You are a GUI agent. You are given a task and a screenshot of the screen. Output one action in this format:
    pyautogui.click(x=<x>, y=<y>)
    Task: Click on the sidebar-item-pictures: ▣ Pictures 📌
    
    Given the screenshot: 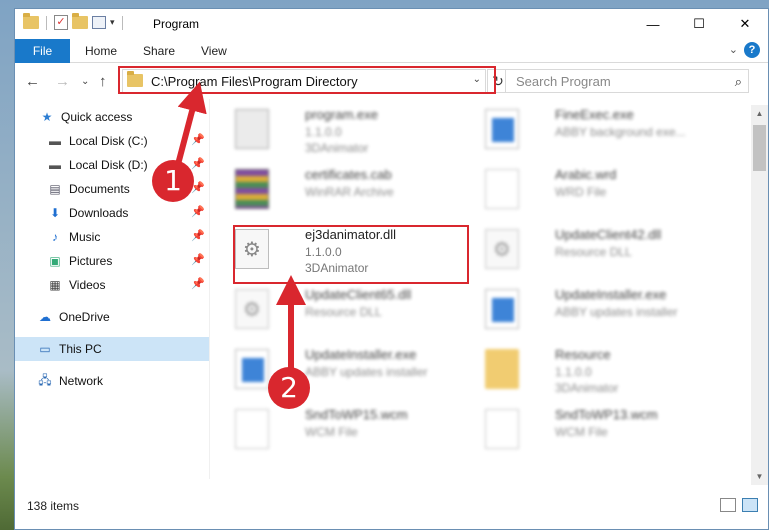 What is the action you would take?
    pyautogui.click(x=112, y=261)
    